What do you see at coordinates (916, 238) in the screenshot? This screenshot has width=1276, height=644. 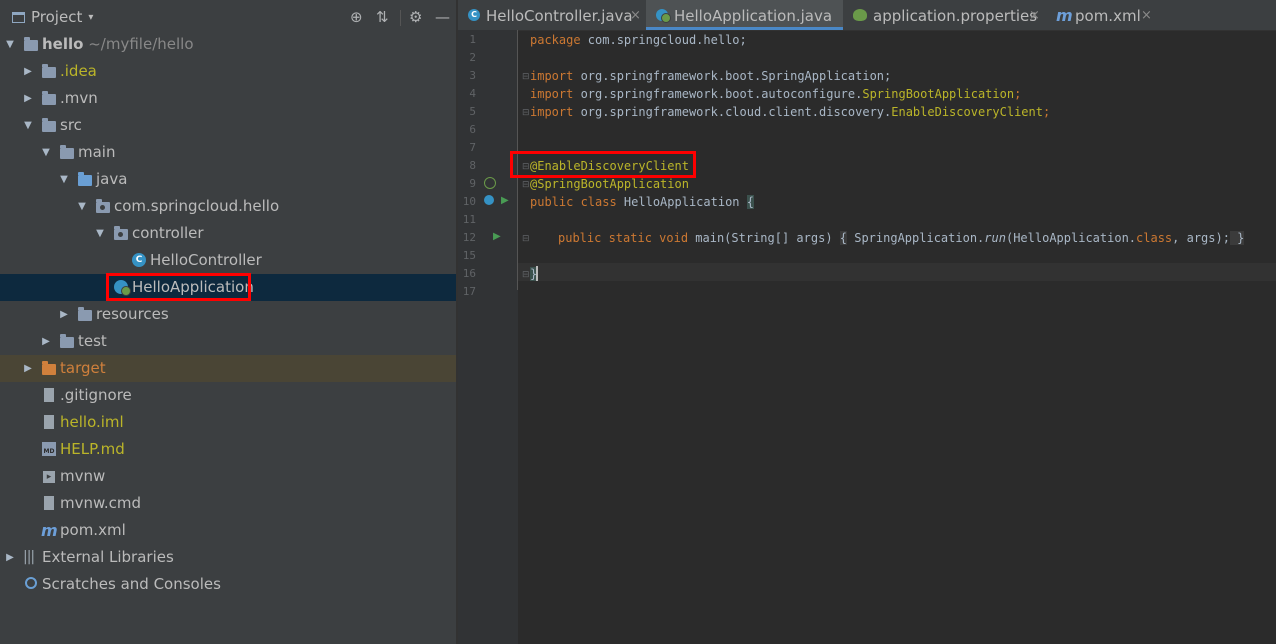 I see `code-text: SpringApplication.` at bounding box center [916, 238].